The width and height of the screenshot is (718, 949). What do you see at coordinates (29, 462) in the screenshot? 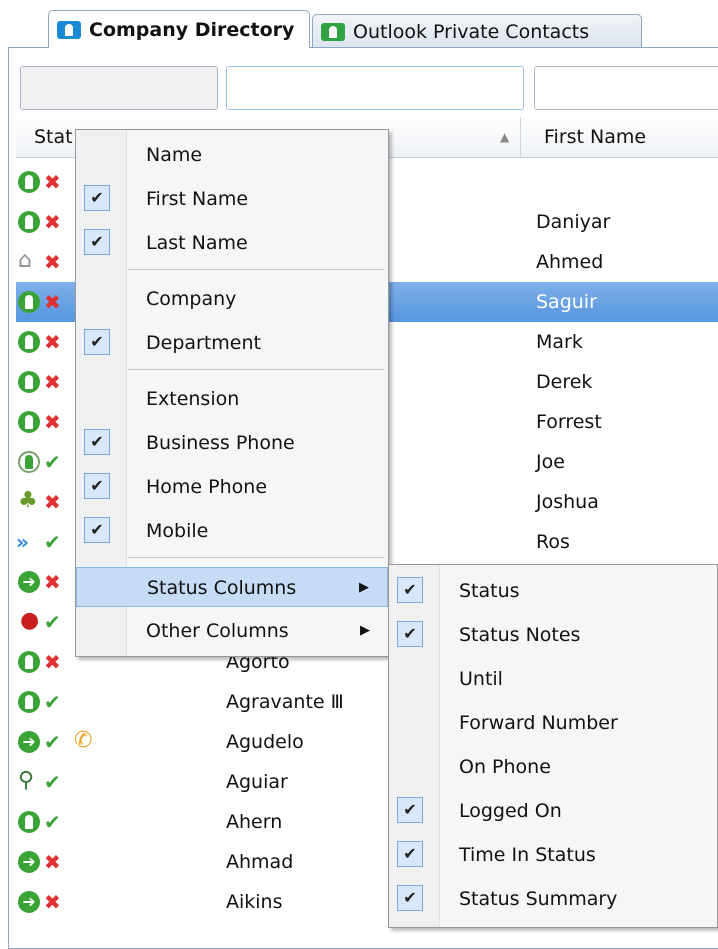
I see `status-person-outline-icon` at bounding box center [29, 462].